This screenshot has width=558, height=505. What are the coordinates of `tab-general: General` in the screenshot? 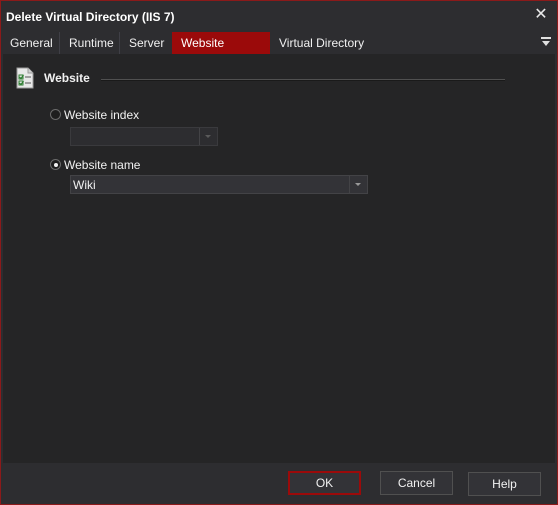 It's located at (30, 43).